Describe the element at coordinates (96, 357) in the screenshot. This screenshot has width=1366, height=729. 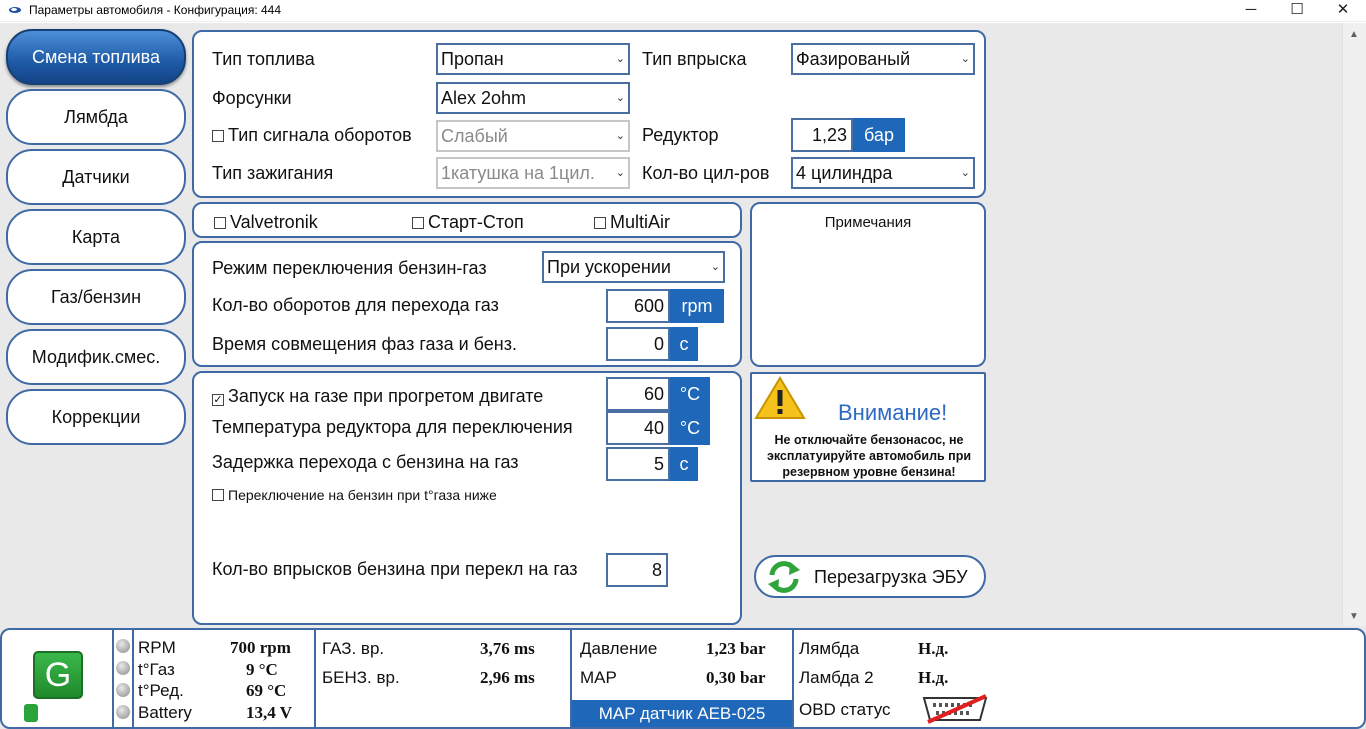
I see `nav-mixture-mod-button: Модифик.смес.` at that location.